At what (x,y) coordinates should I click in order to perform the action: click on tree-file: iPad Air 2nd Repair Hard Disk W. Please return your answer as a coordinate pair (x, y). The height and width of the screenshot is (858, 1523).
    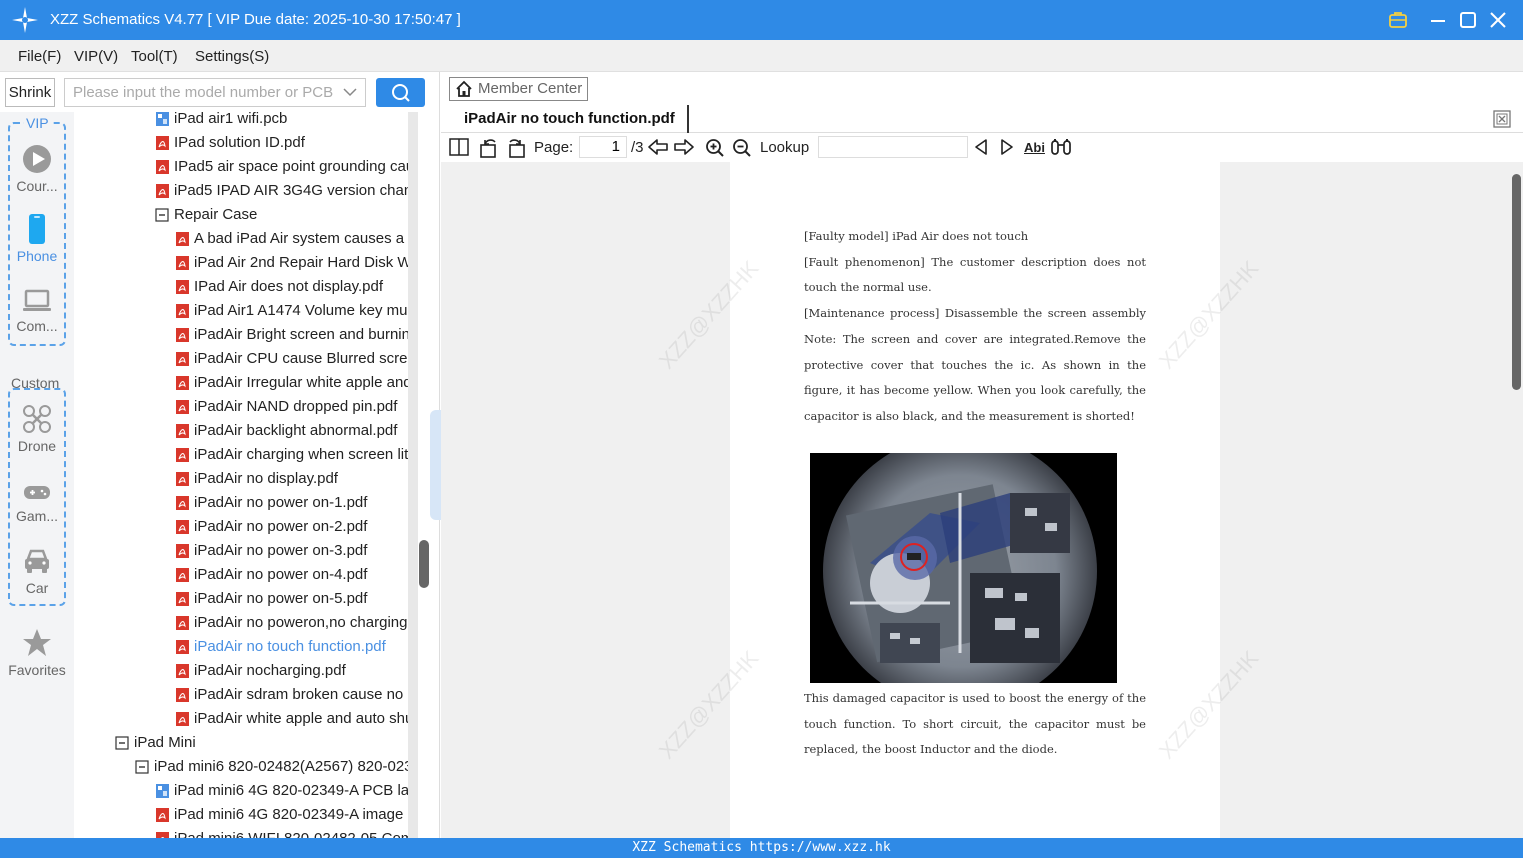
    Looking at the image, I should click on (291, 263).